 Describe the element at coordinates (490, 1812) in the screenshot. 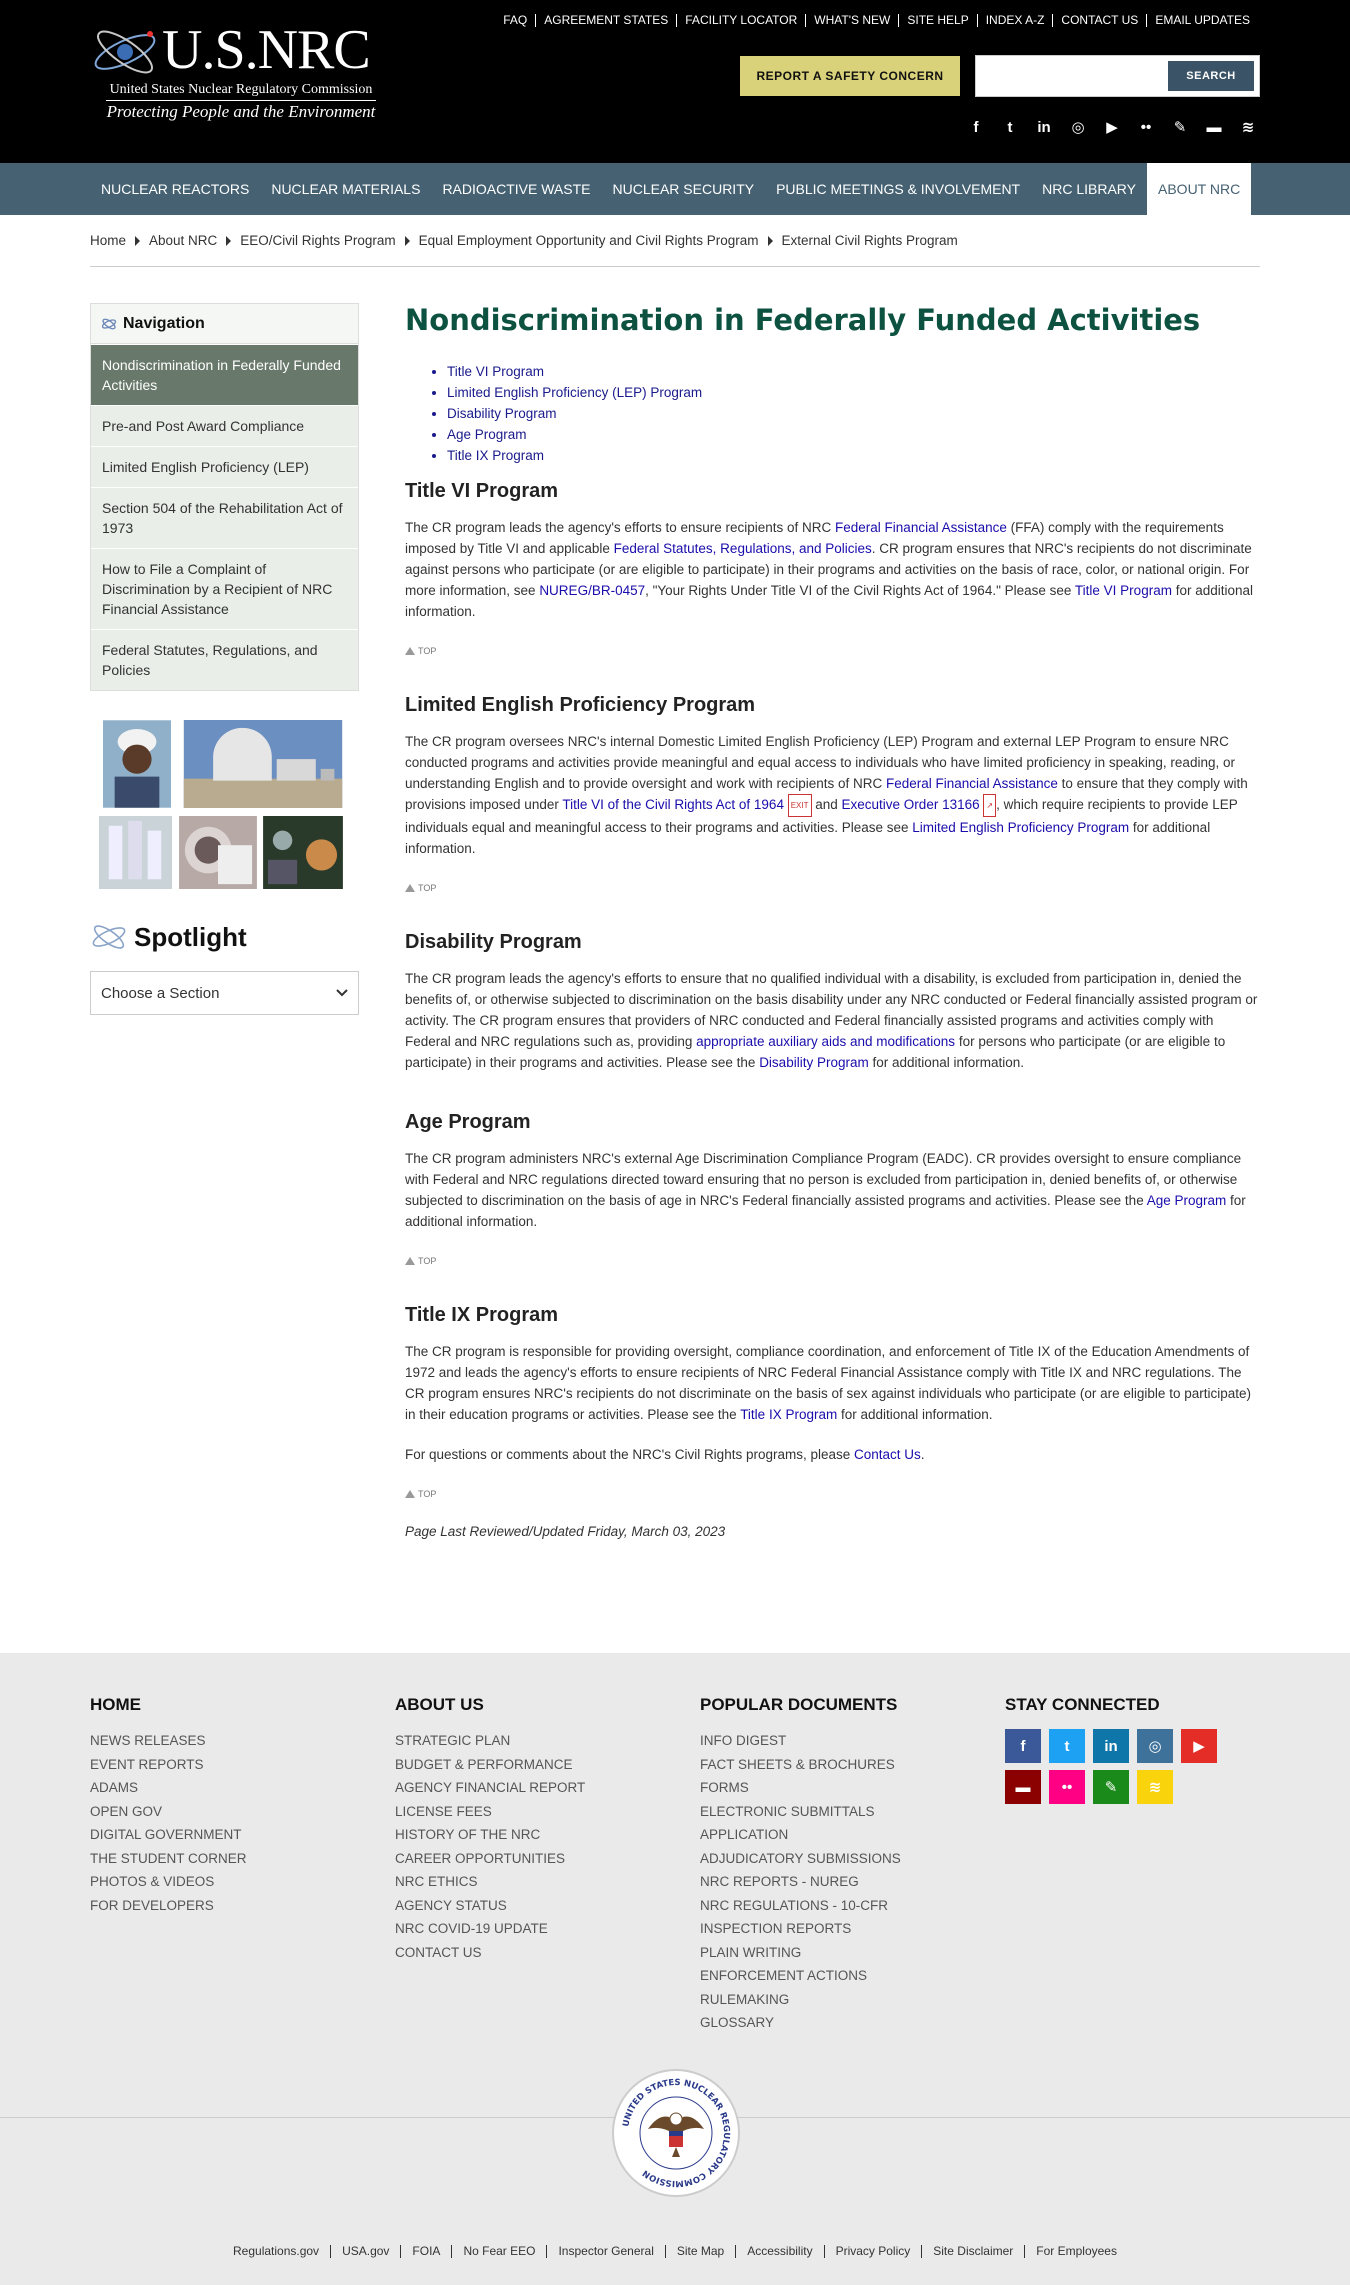

I see `footer-link: LICENSE FEES` at that location.